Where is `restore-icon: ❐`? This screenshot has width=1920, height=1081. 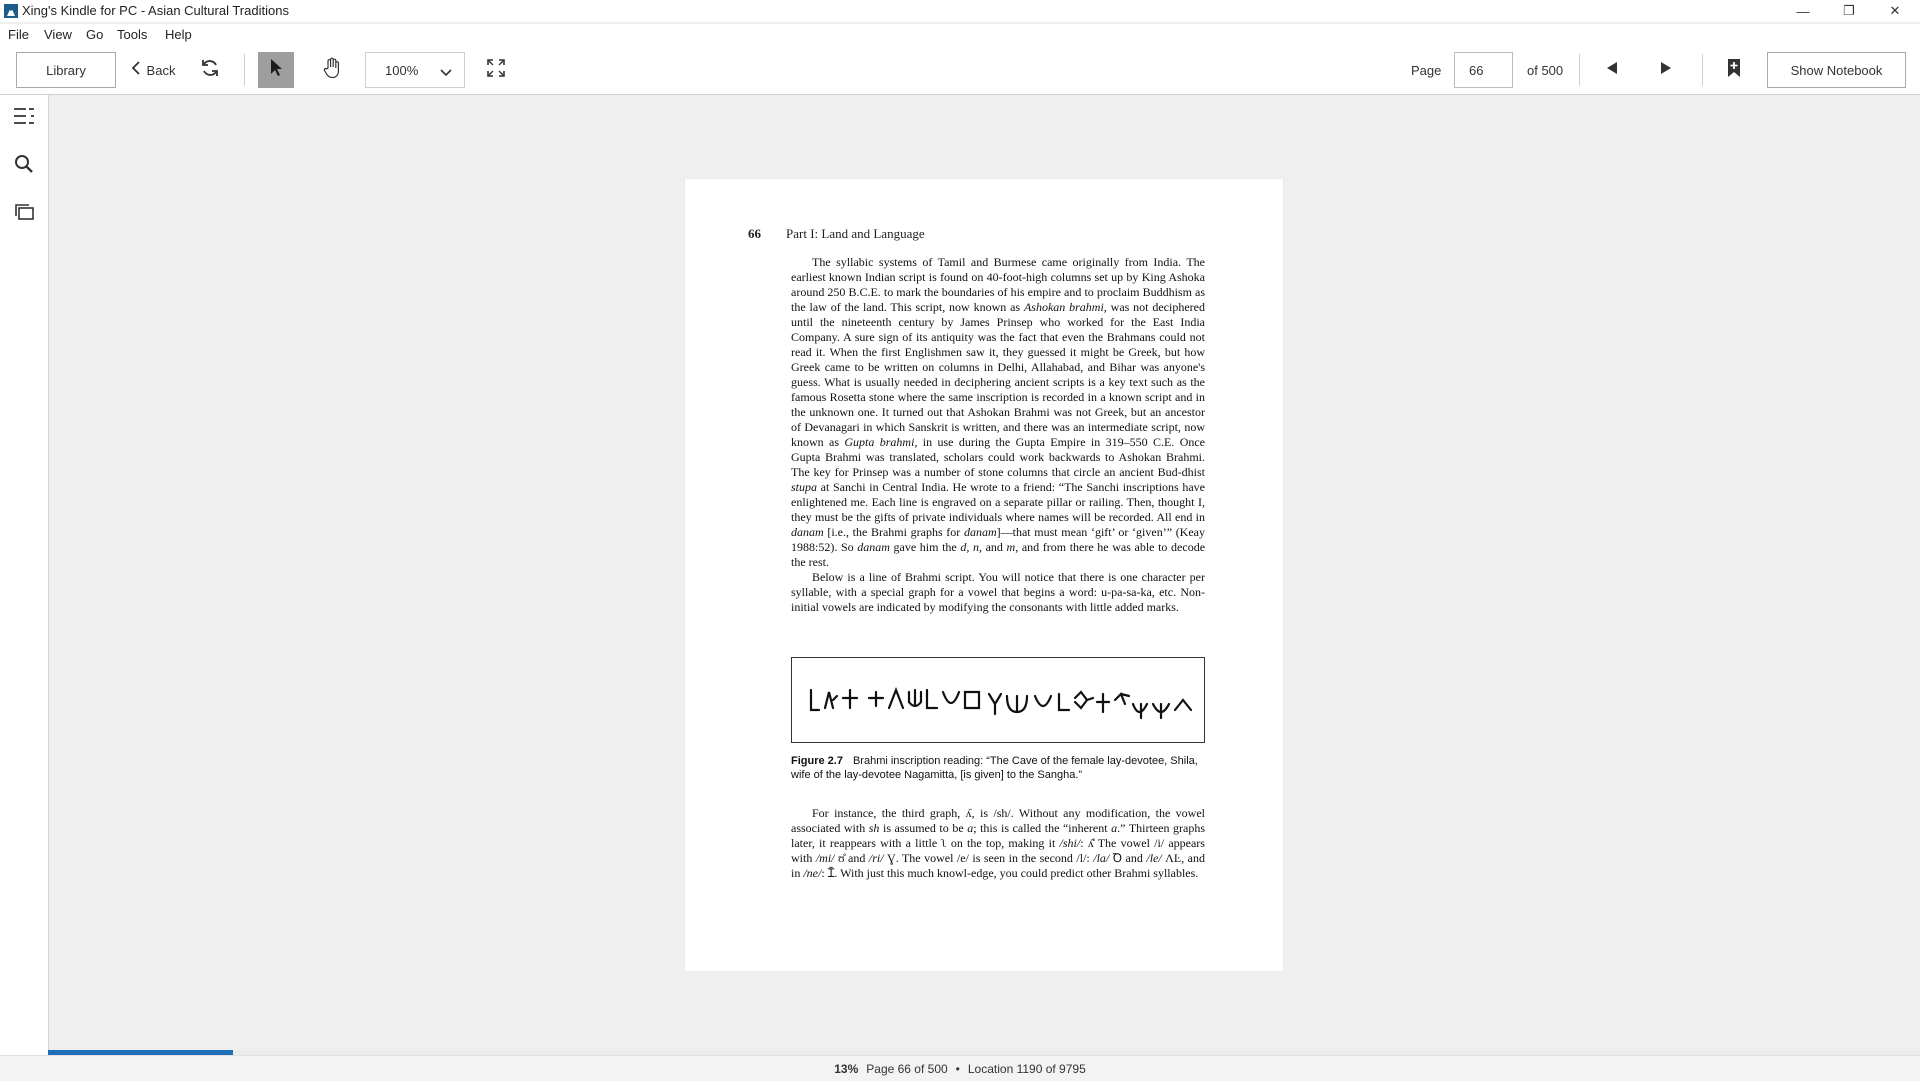 restore-icon: ❐ is located at coordinates (1849, 10).